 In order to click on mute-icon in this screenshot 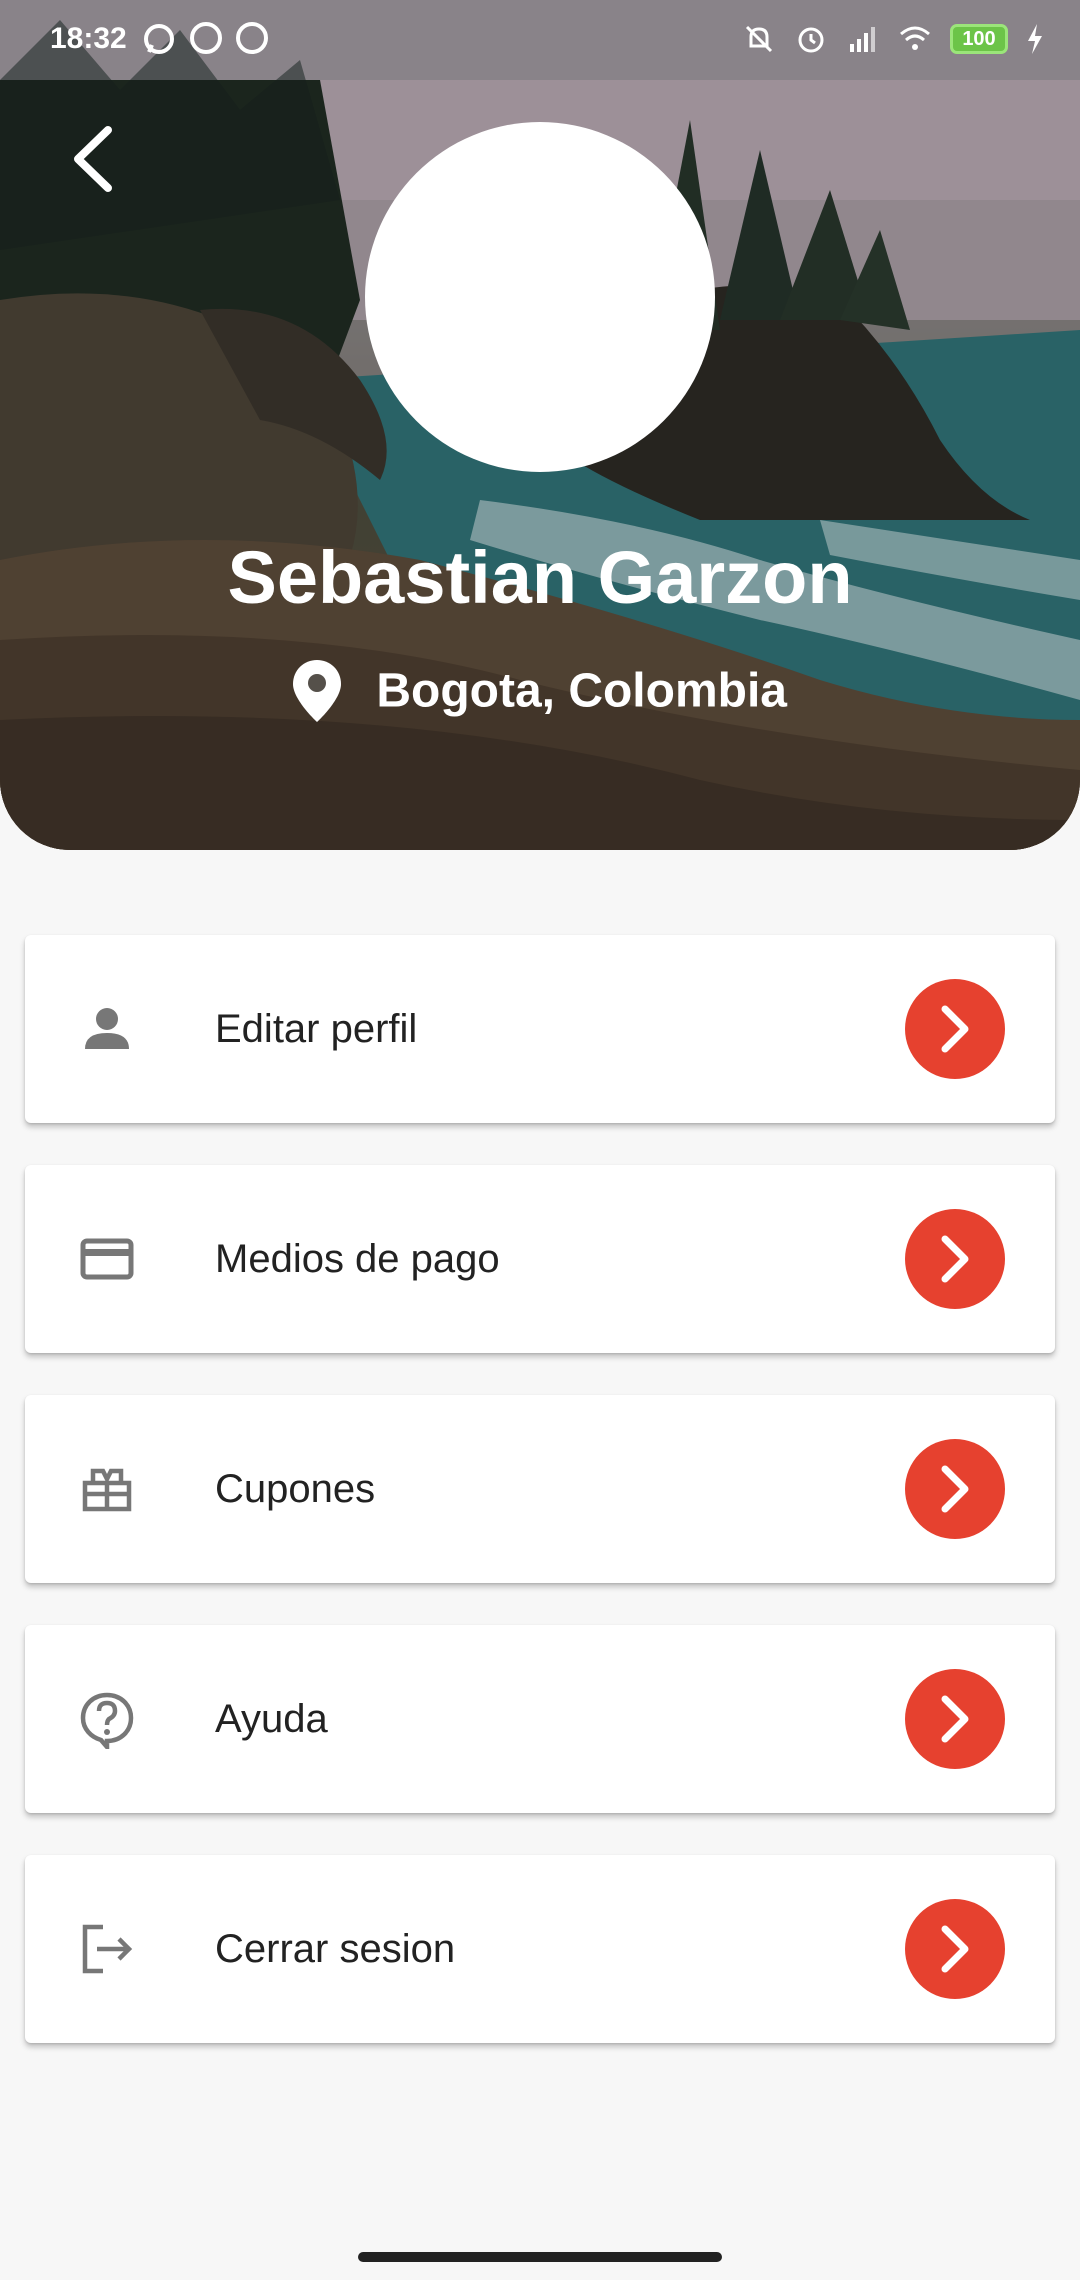, I will do `click(759, 39)`.